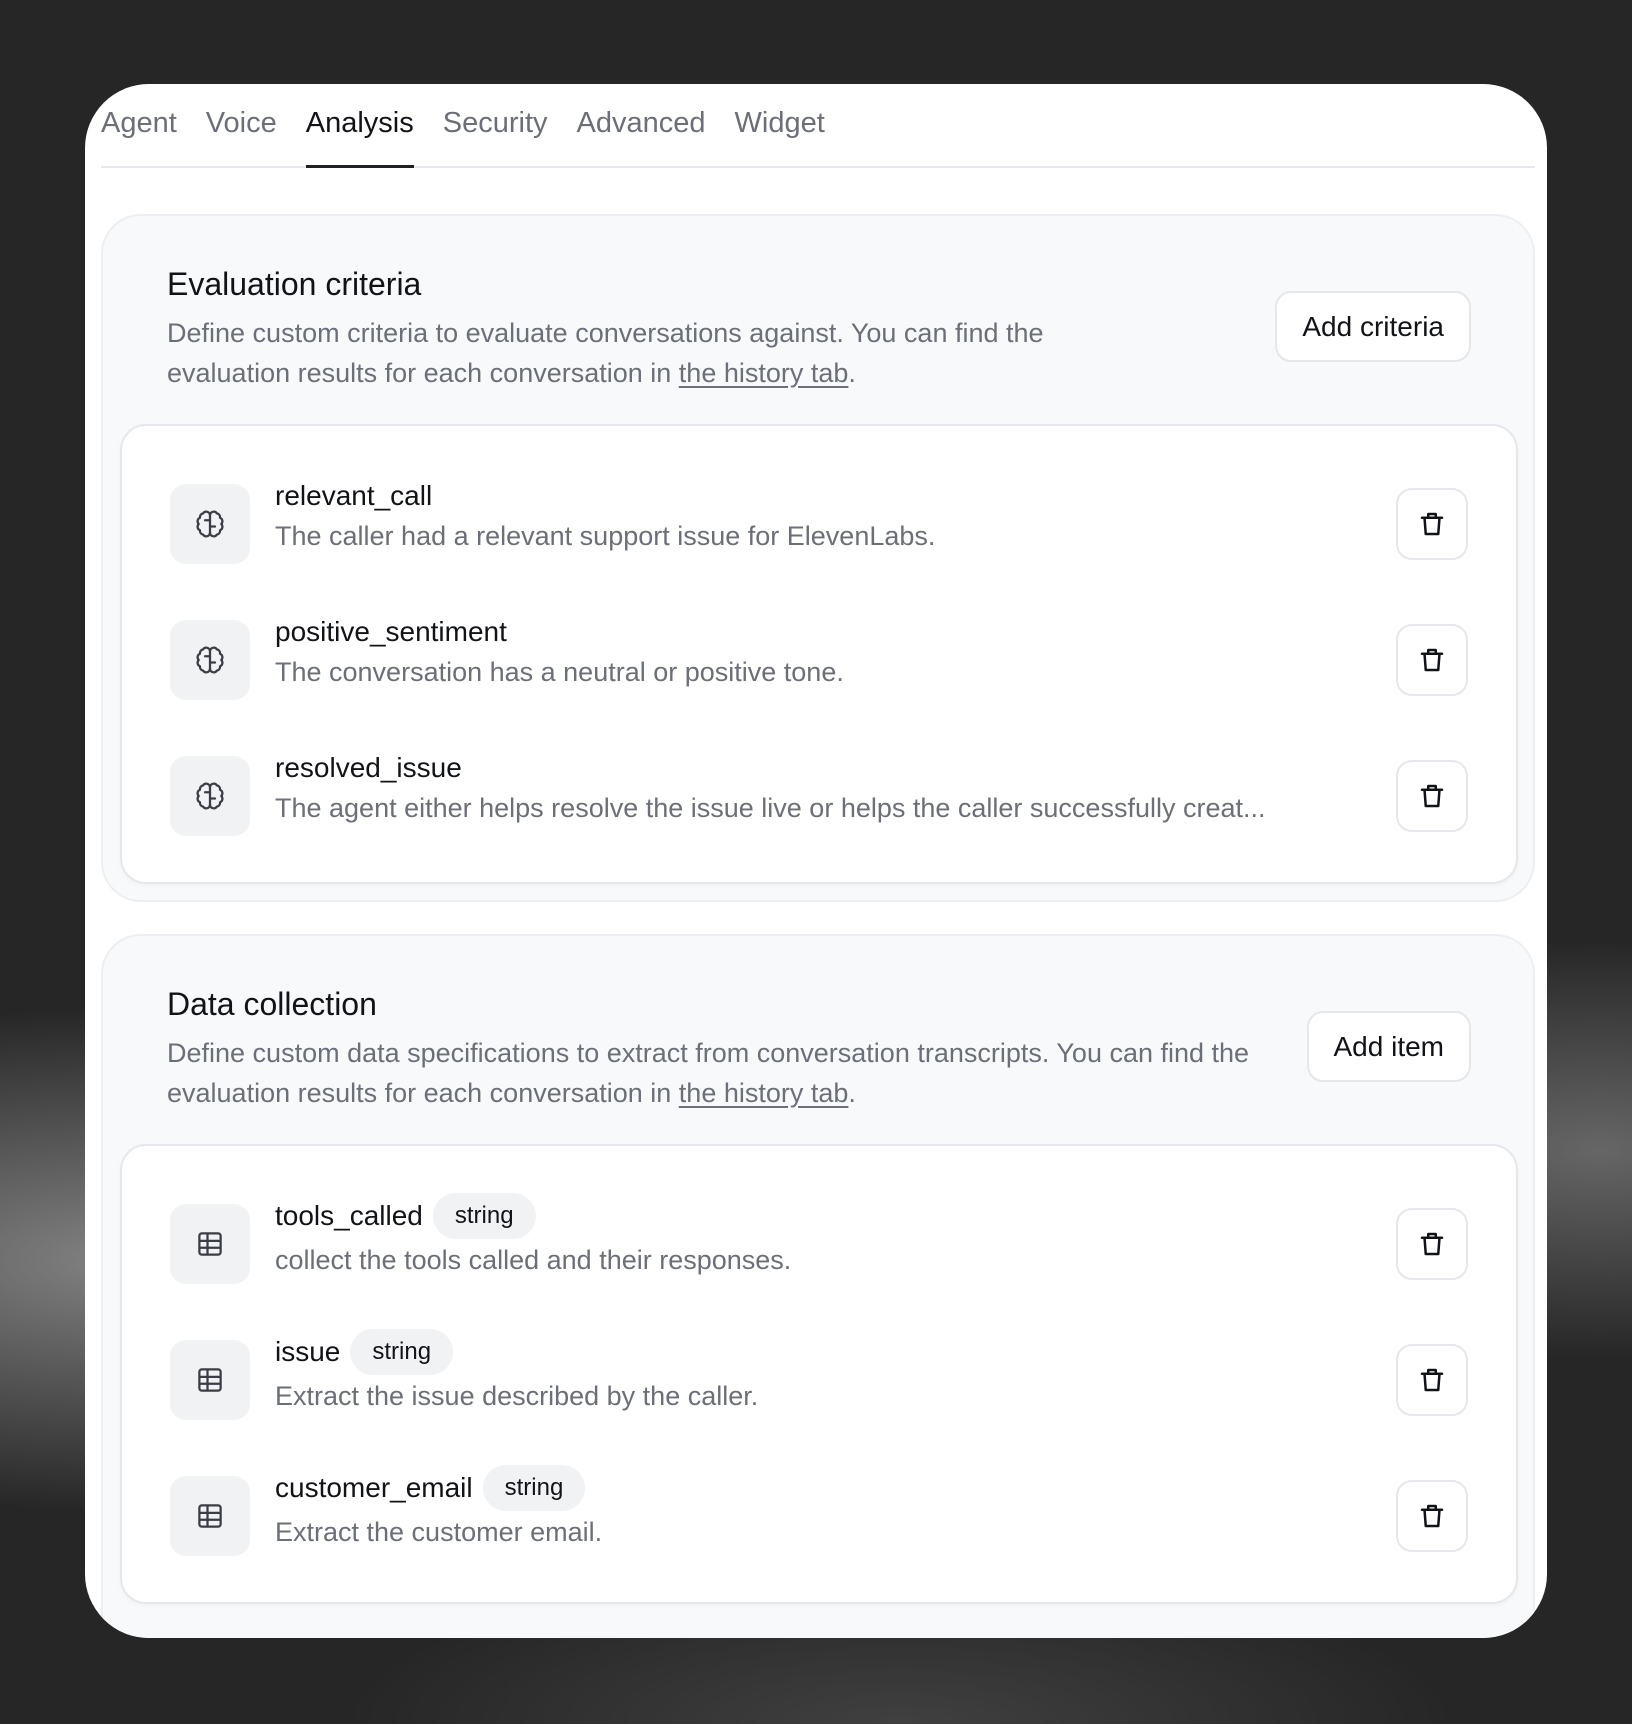 The width and height of the screenshot is (1632, 1724). I want to click on data-item-title: tools_called string, so click(820, 1216).